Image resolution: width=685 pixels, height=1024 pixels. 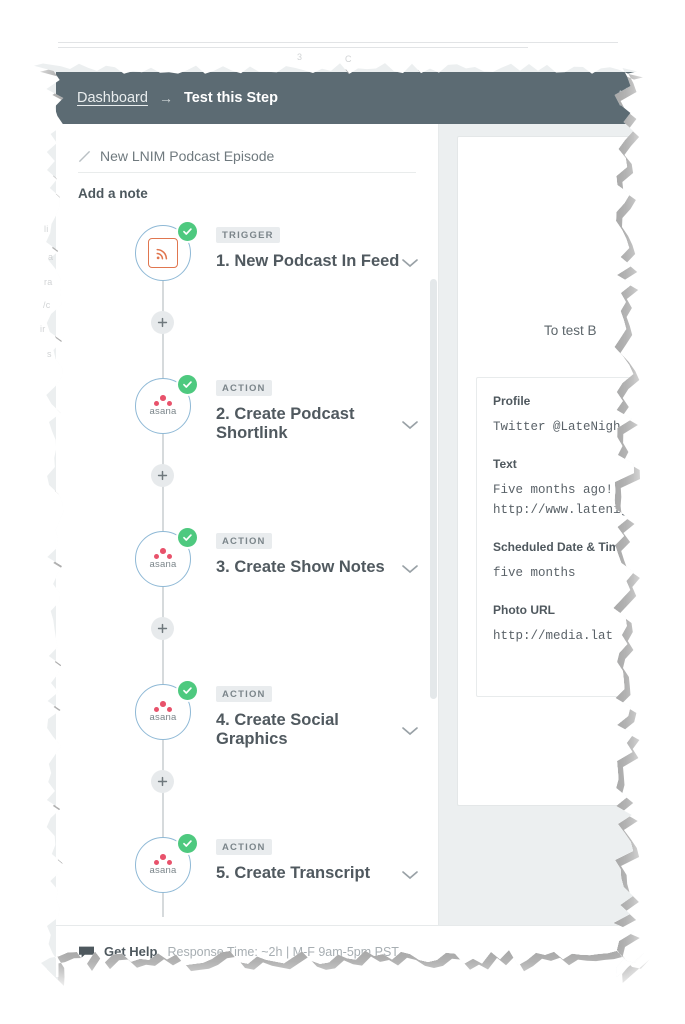 What do you see at coordinates (561, 510) in the screenshot?
I see `field-value: http://www.latenig` at bounding box center [561, 510].